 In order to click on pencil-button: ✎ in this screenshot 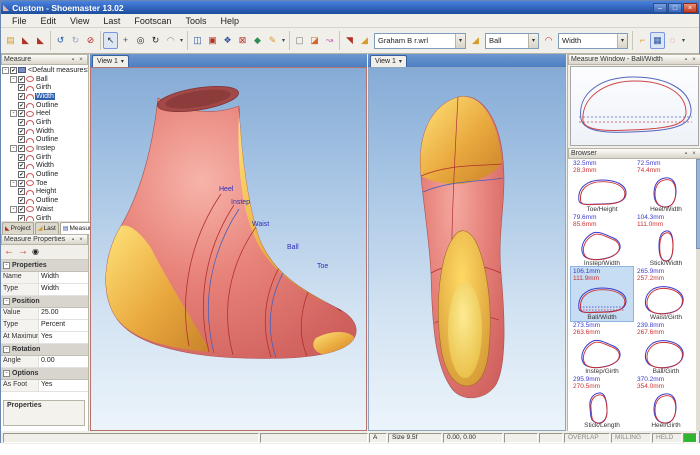, I will do `click(272, 40)`.